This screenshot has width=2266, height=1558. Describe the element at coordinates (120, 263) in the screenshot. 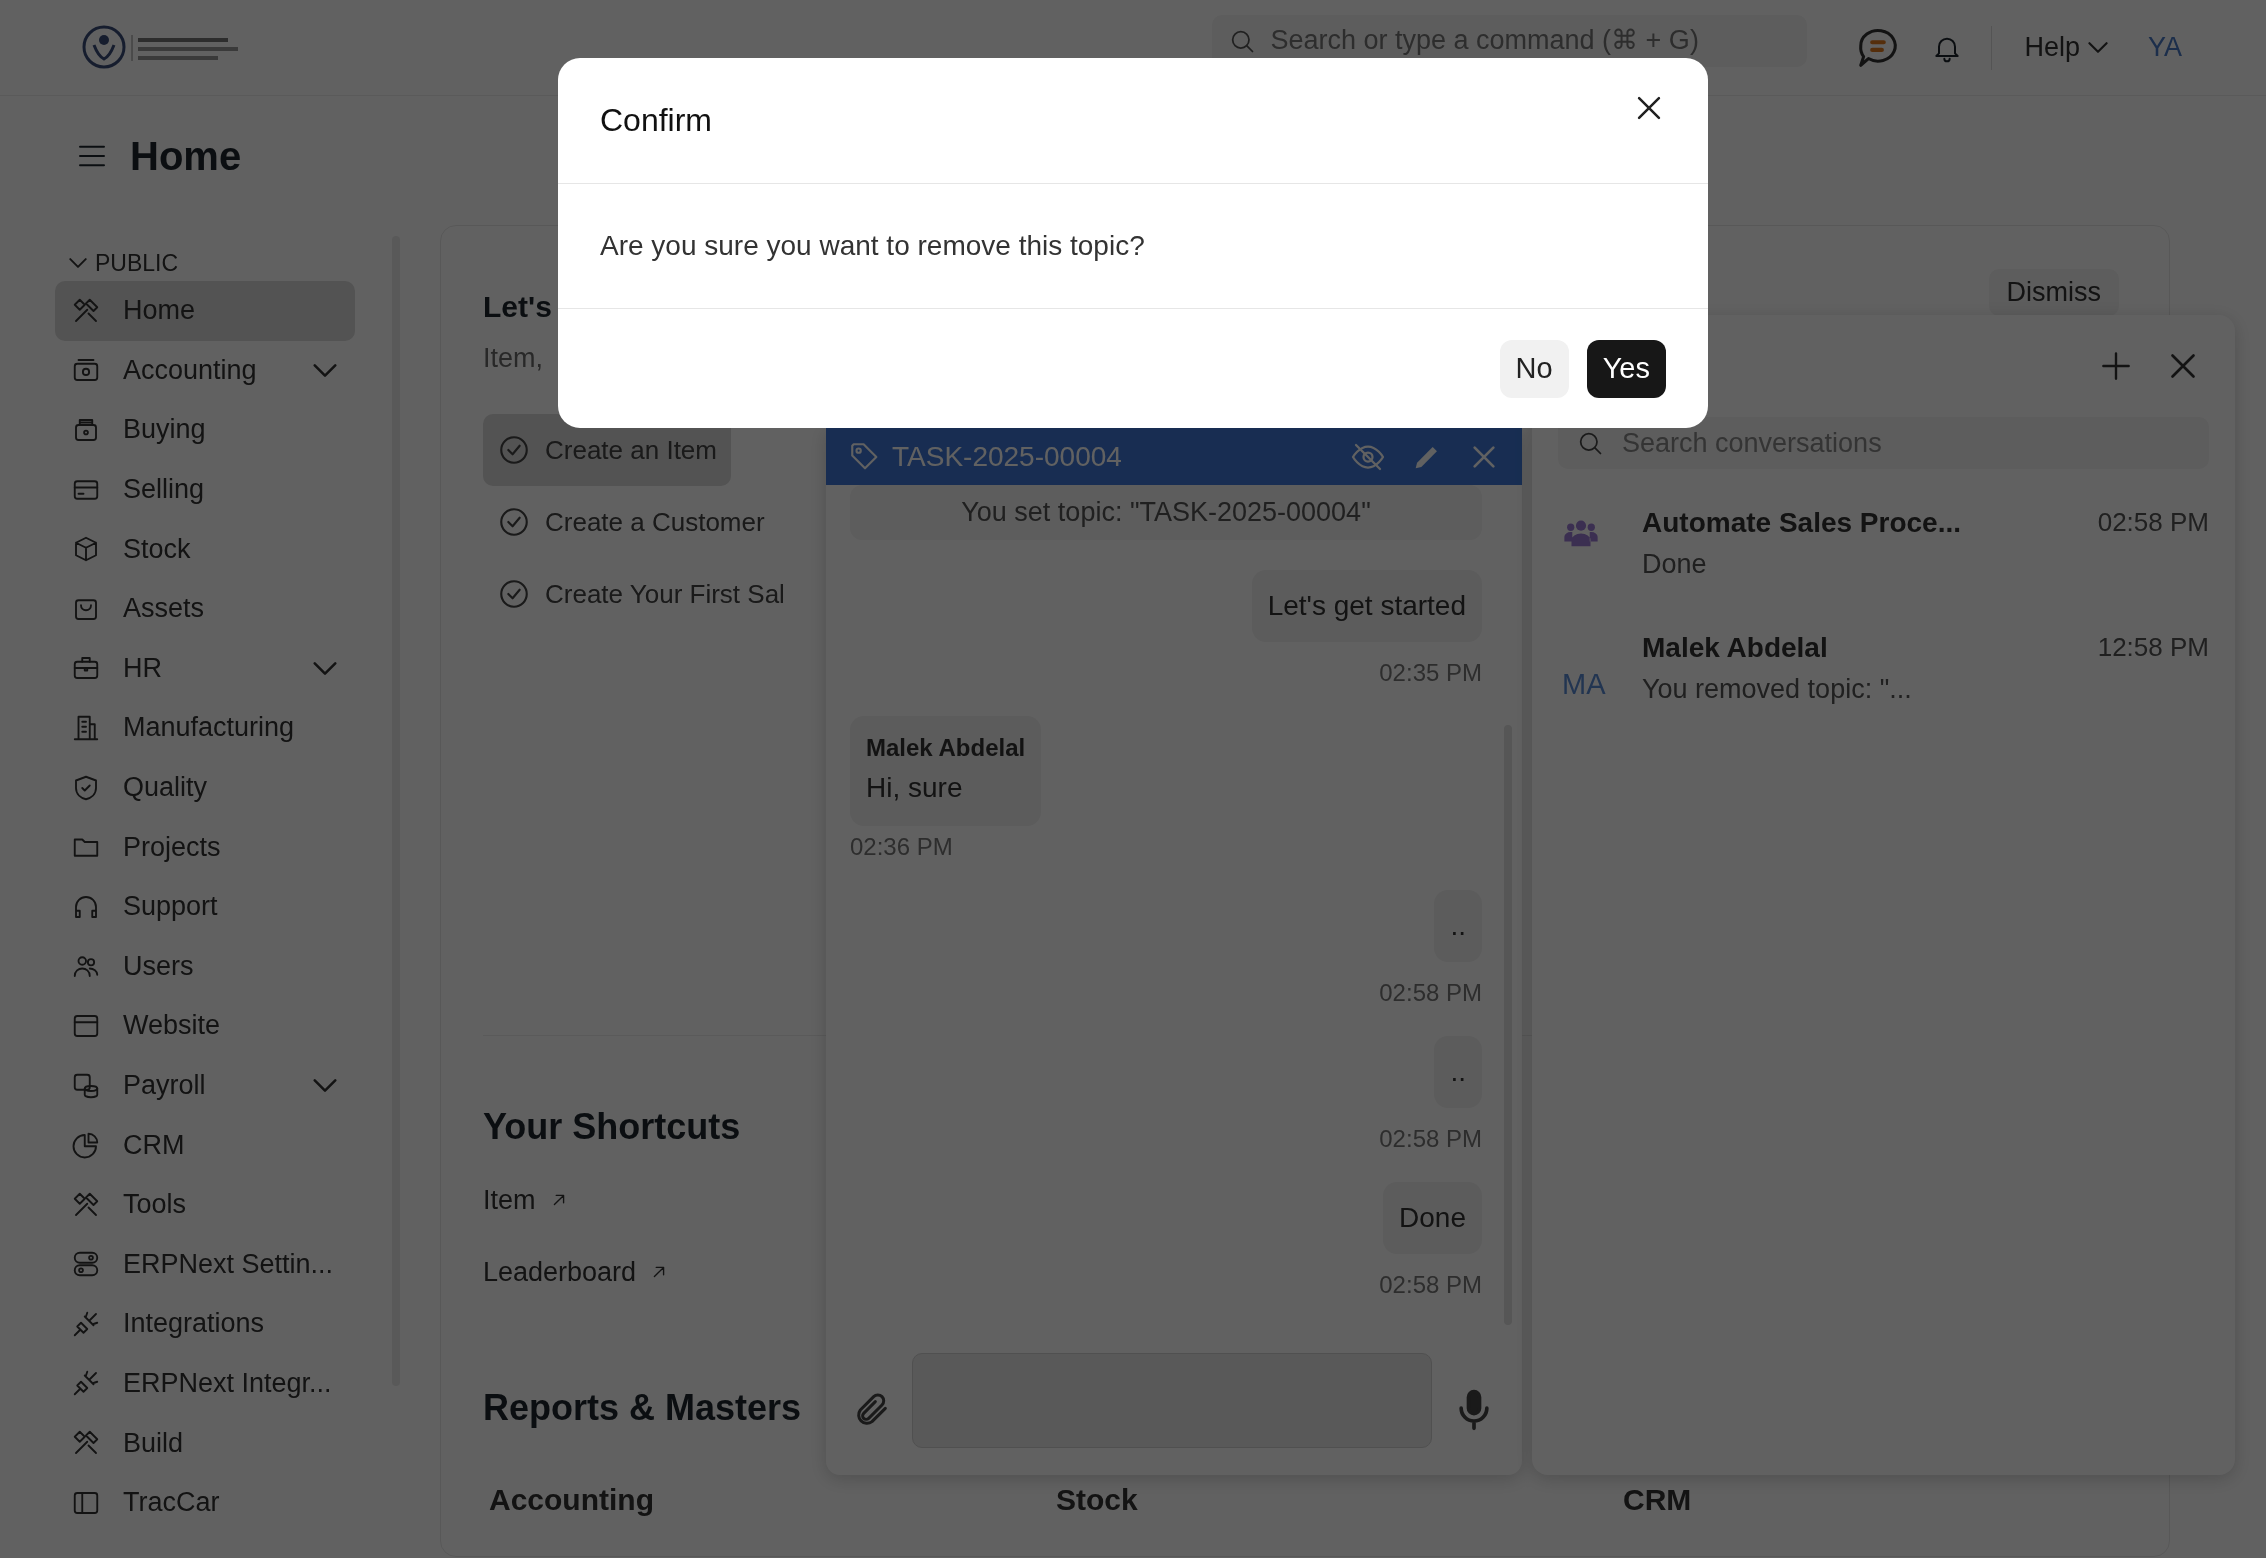

I see `section-header: PUBLIC` at that location.